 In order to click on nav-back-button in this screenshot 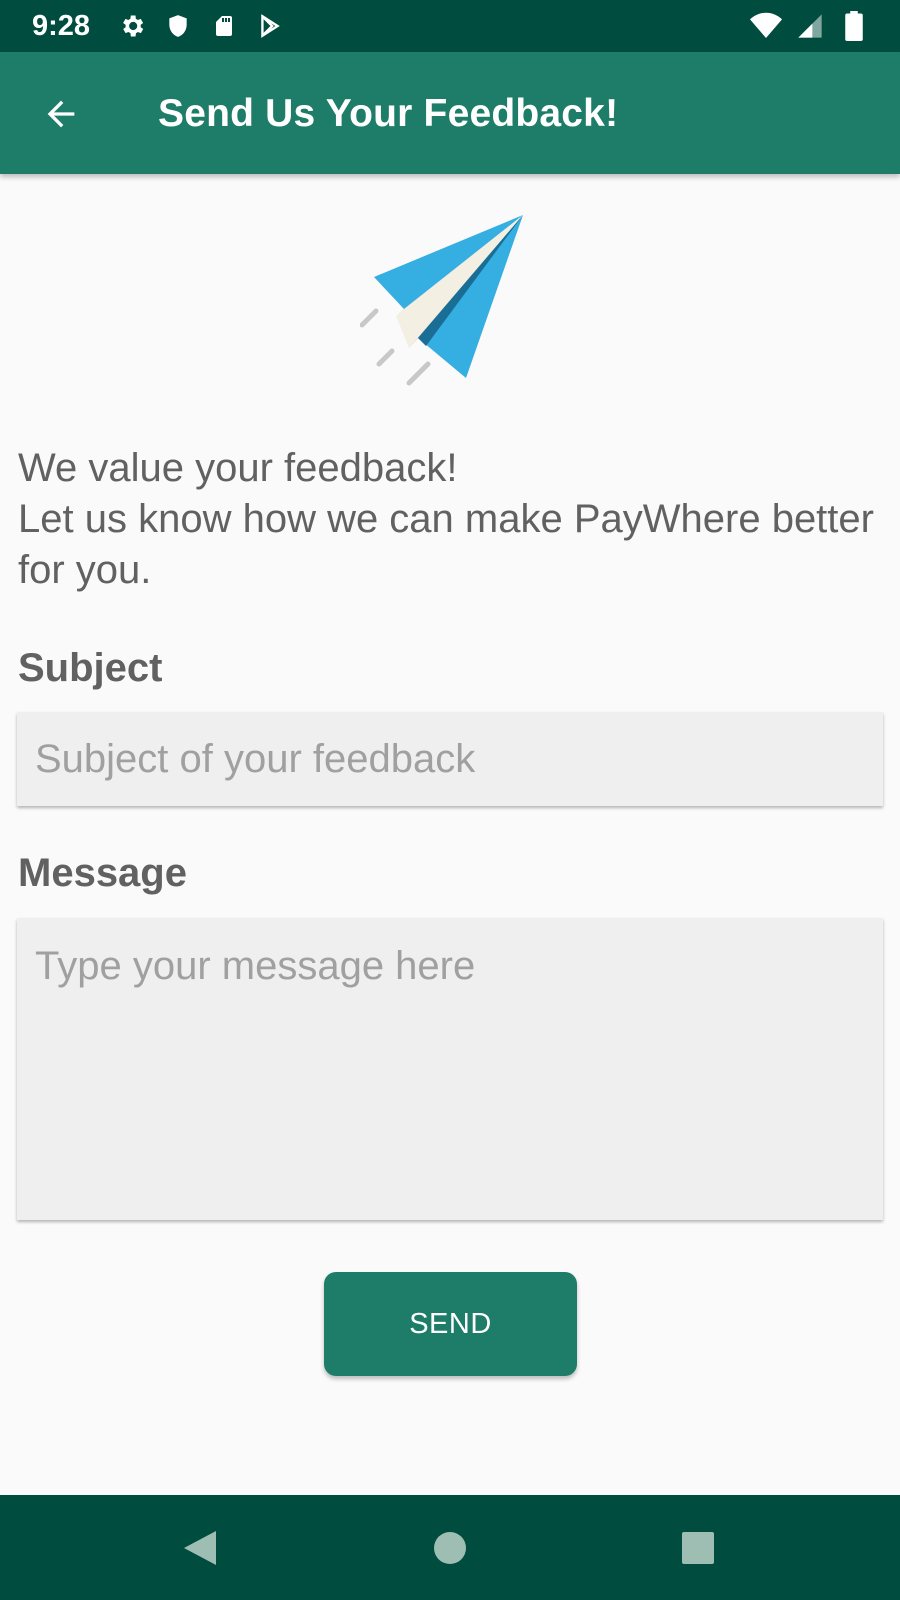, I will do `click(200, 1548)`.